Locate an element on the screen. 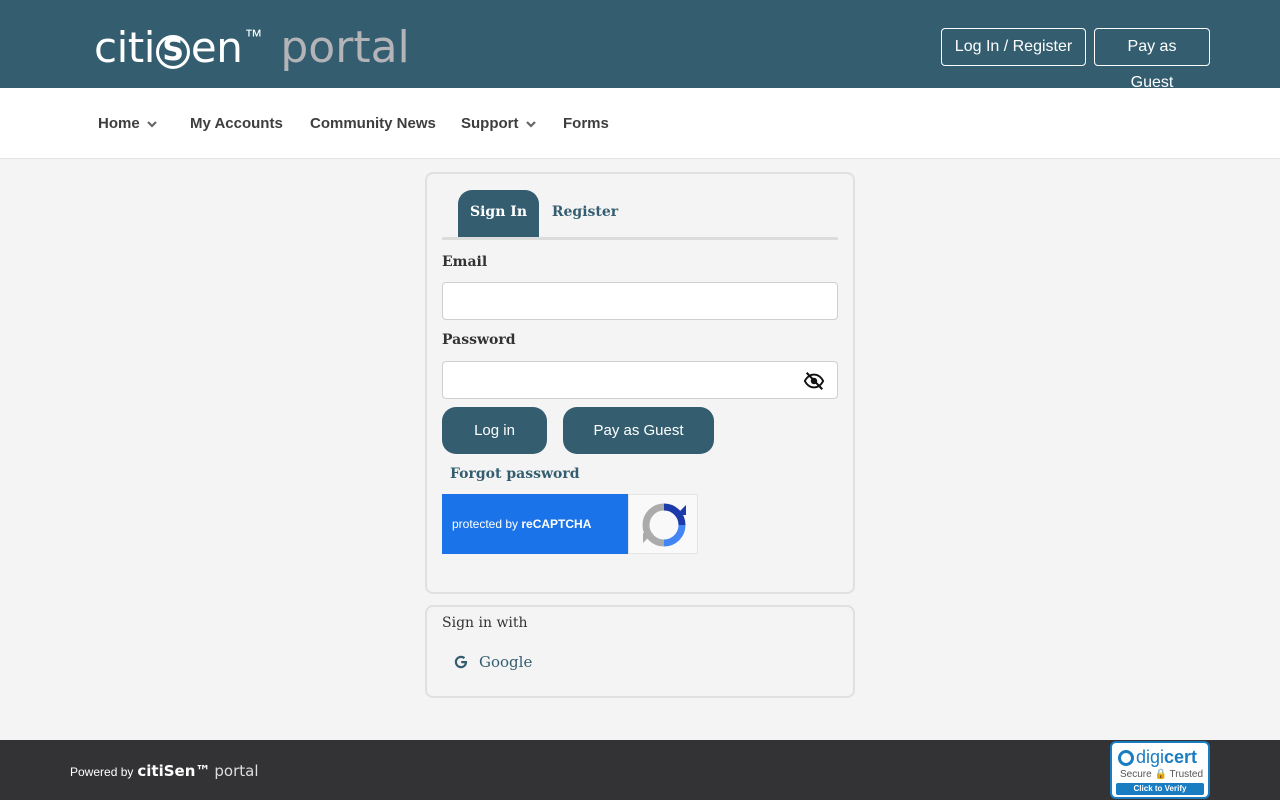 The width and height of the screenshot is (1280, 800). digicert-name: digi cert is located at coordinates (1157, 757).